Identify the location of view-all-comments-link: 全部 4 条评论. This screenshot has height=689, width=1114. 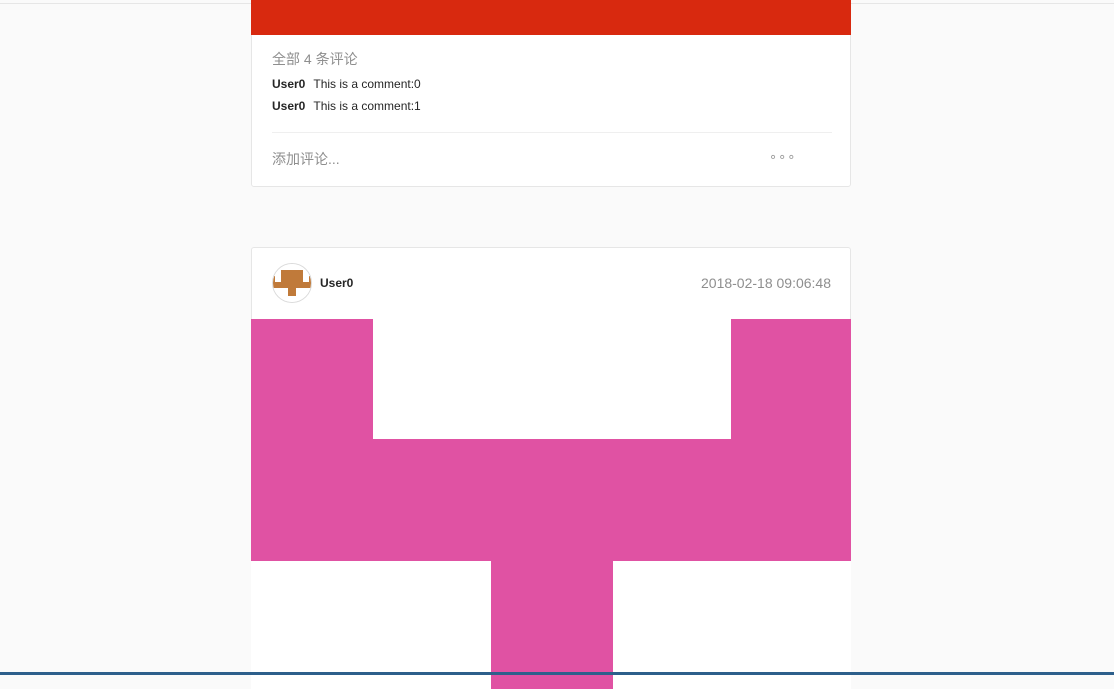
(552, 59).